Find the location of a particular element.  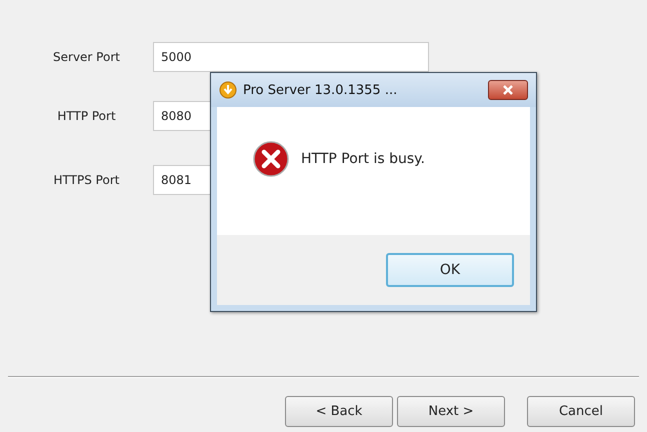

field-label: HTTPS Port is located at coordinates (86, 180).